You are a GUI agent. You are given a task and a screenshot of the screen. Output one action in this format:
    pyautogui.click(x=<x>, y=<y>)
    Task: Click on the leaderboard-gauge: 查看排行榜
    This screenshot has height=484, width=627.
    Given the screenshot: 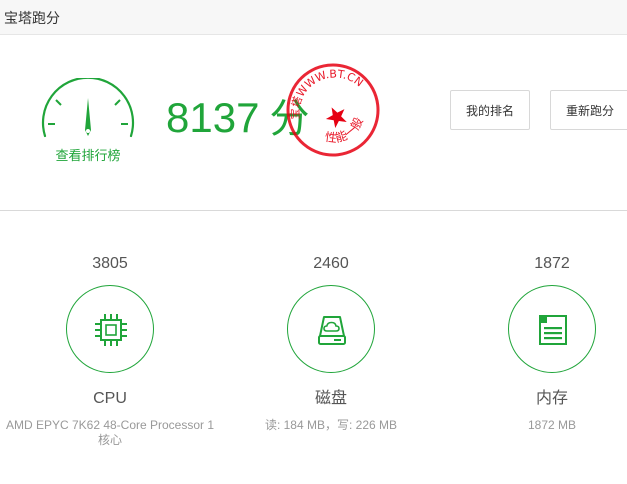 What is the action you would take?
    pyautogui.click(x=88, y=121)
    